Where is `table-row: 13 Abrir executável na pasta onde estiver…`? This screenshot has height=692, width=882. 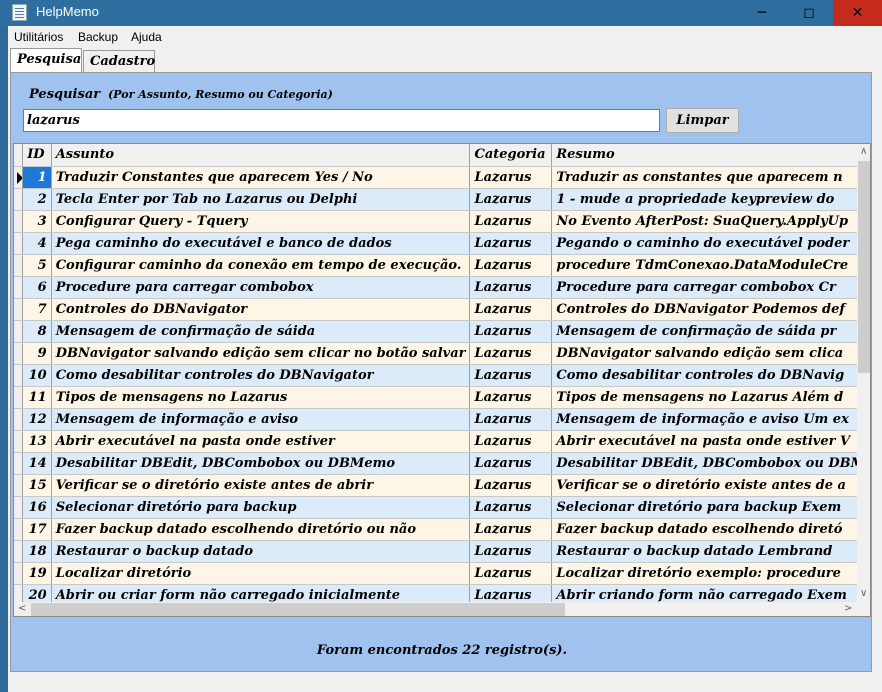
table-row: 13 Abrir executável na pasta onde estiver… is located at coordinates (442, 441).